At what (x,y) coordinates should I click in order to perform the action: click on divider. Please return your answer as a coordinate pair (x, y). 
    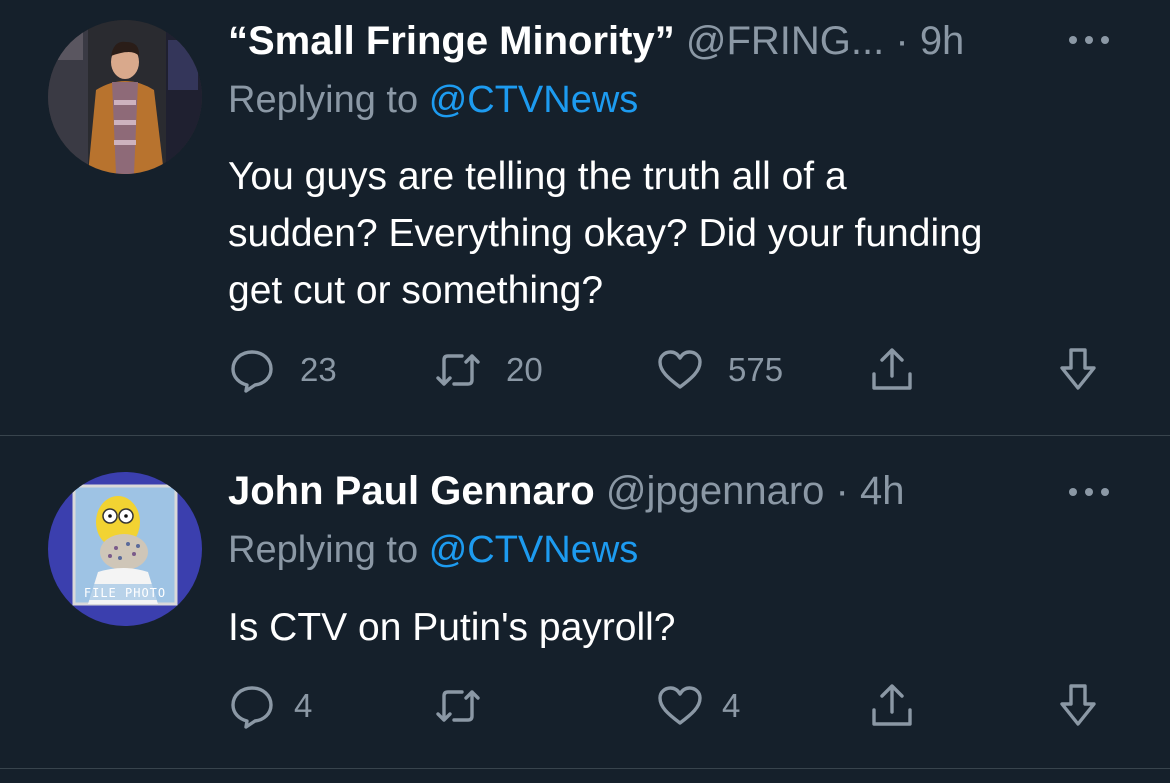
    Looking at the image, I should click on (585, 768).